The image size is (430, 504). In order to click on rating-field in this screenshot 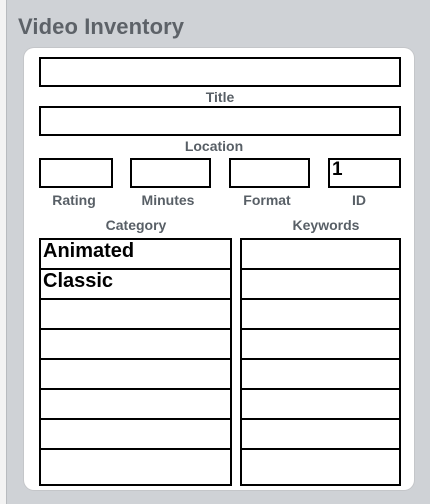, I will do `click(76, 173)`.